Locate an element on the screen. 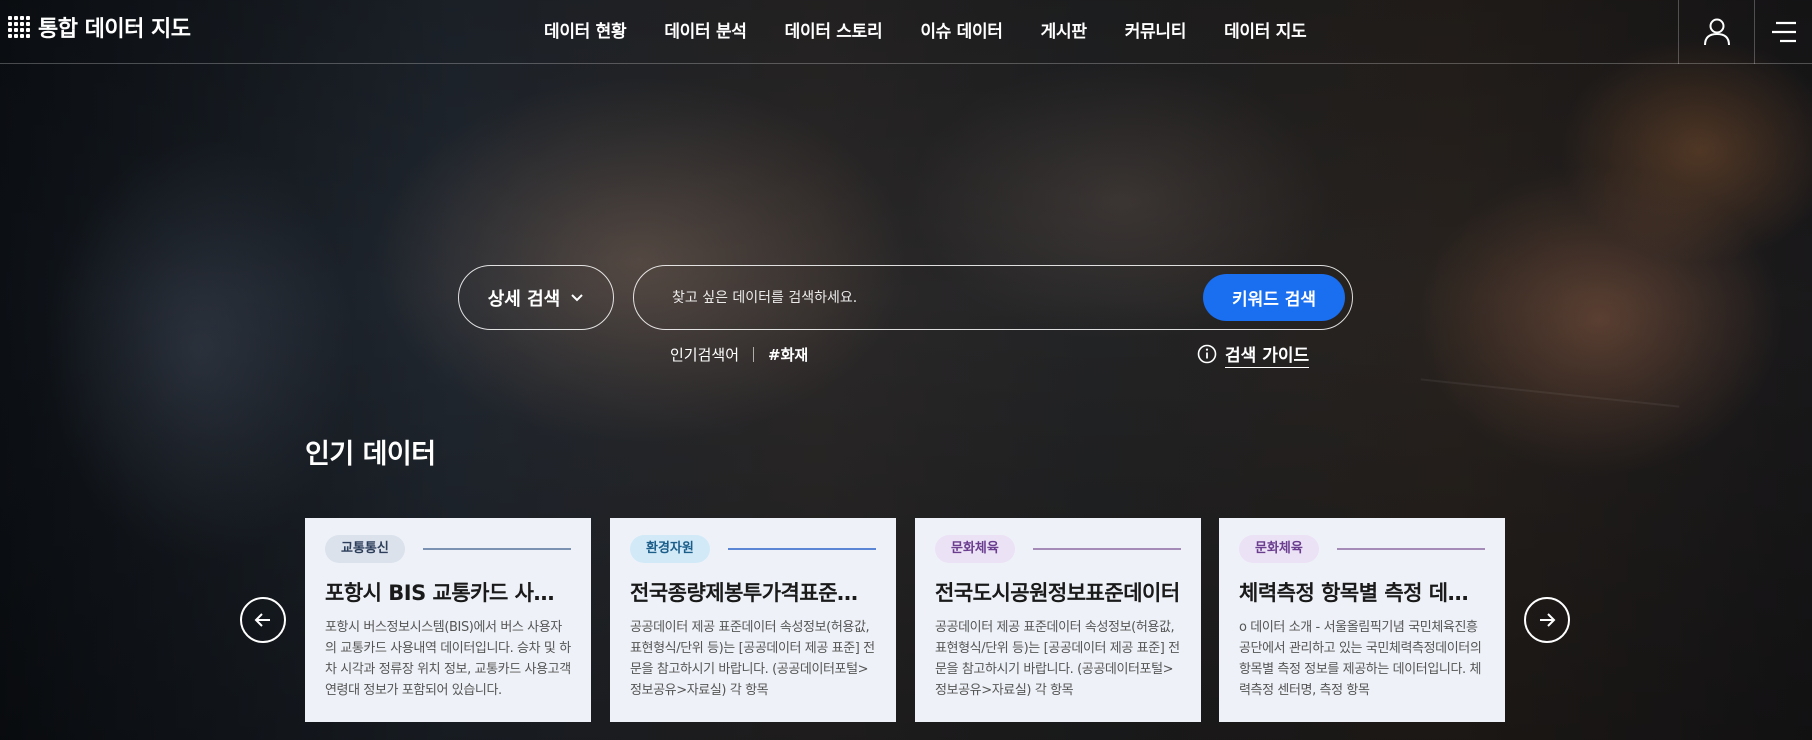 The width and height of the screenshot is (1812, 740). search-guide-label: 검색 가이드 is located at coordinates (1267, 354).